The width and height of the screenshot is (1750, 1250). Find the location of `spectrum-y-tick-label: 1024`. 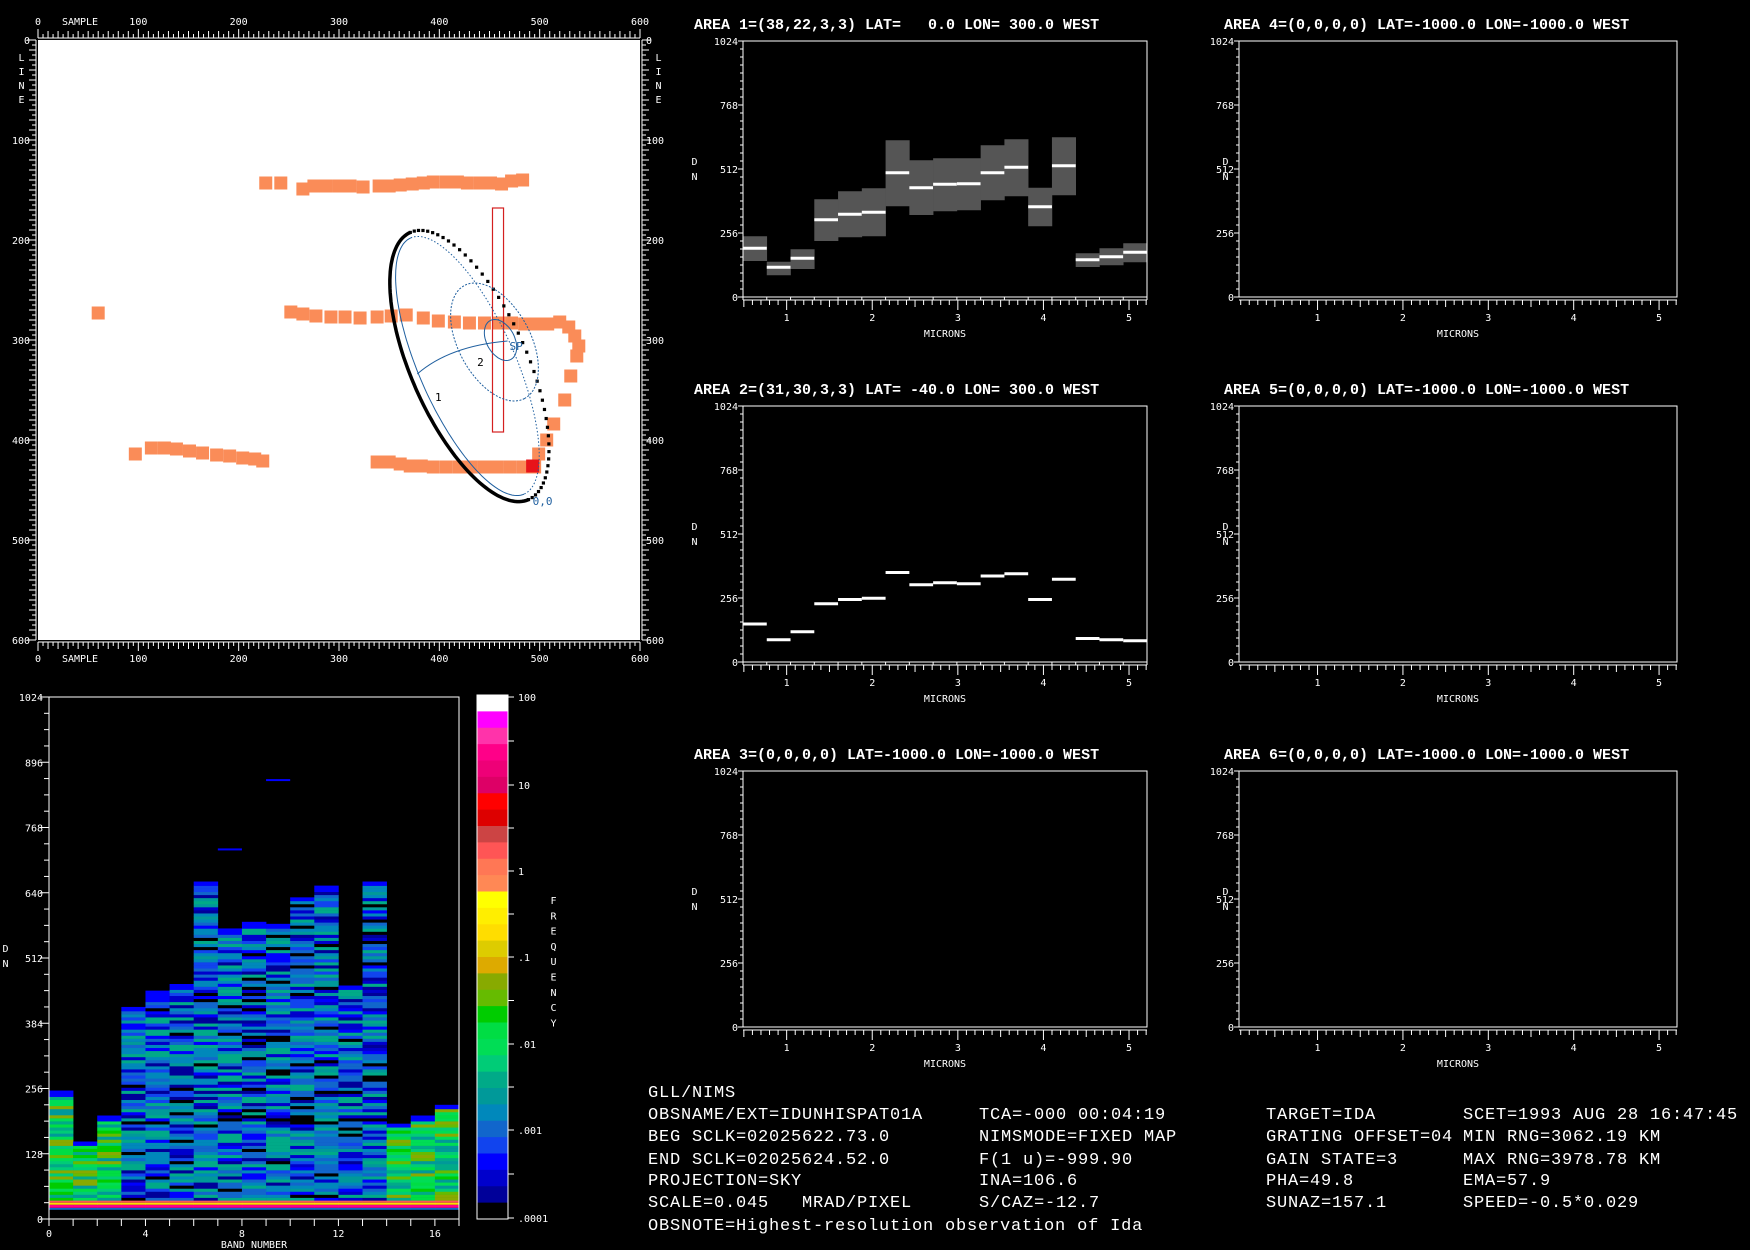

spectrum-y-tick-label: 1024 is located at coordinates (726, 42).